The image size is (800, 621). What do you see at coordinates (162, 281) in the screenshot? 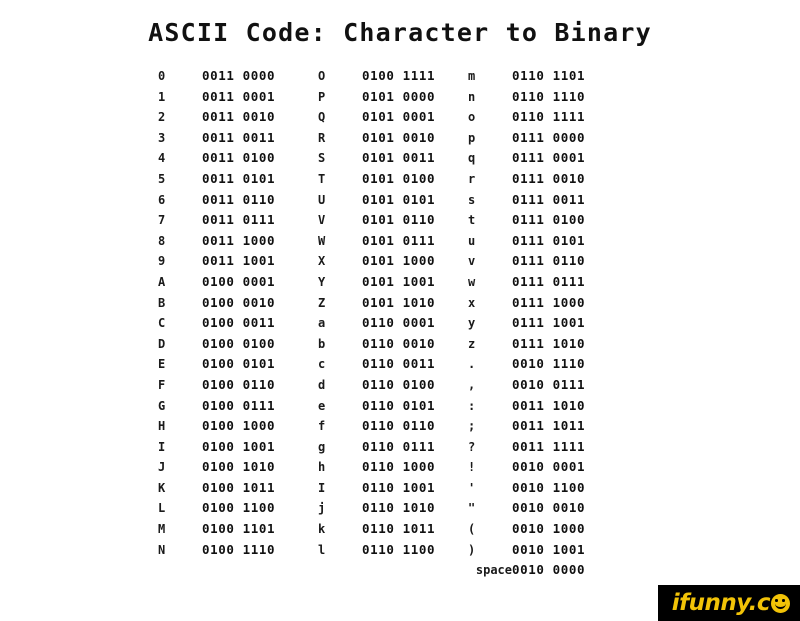
I see `ascii-character: A` at bounding box center [162, 281].